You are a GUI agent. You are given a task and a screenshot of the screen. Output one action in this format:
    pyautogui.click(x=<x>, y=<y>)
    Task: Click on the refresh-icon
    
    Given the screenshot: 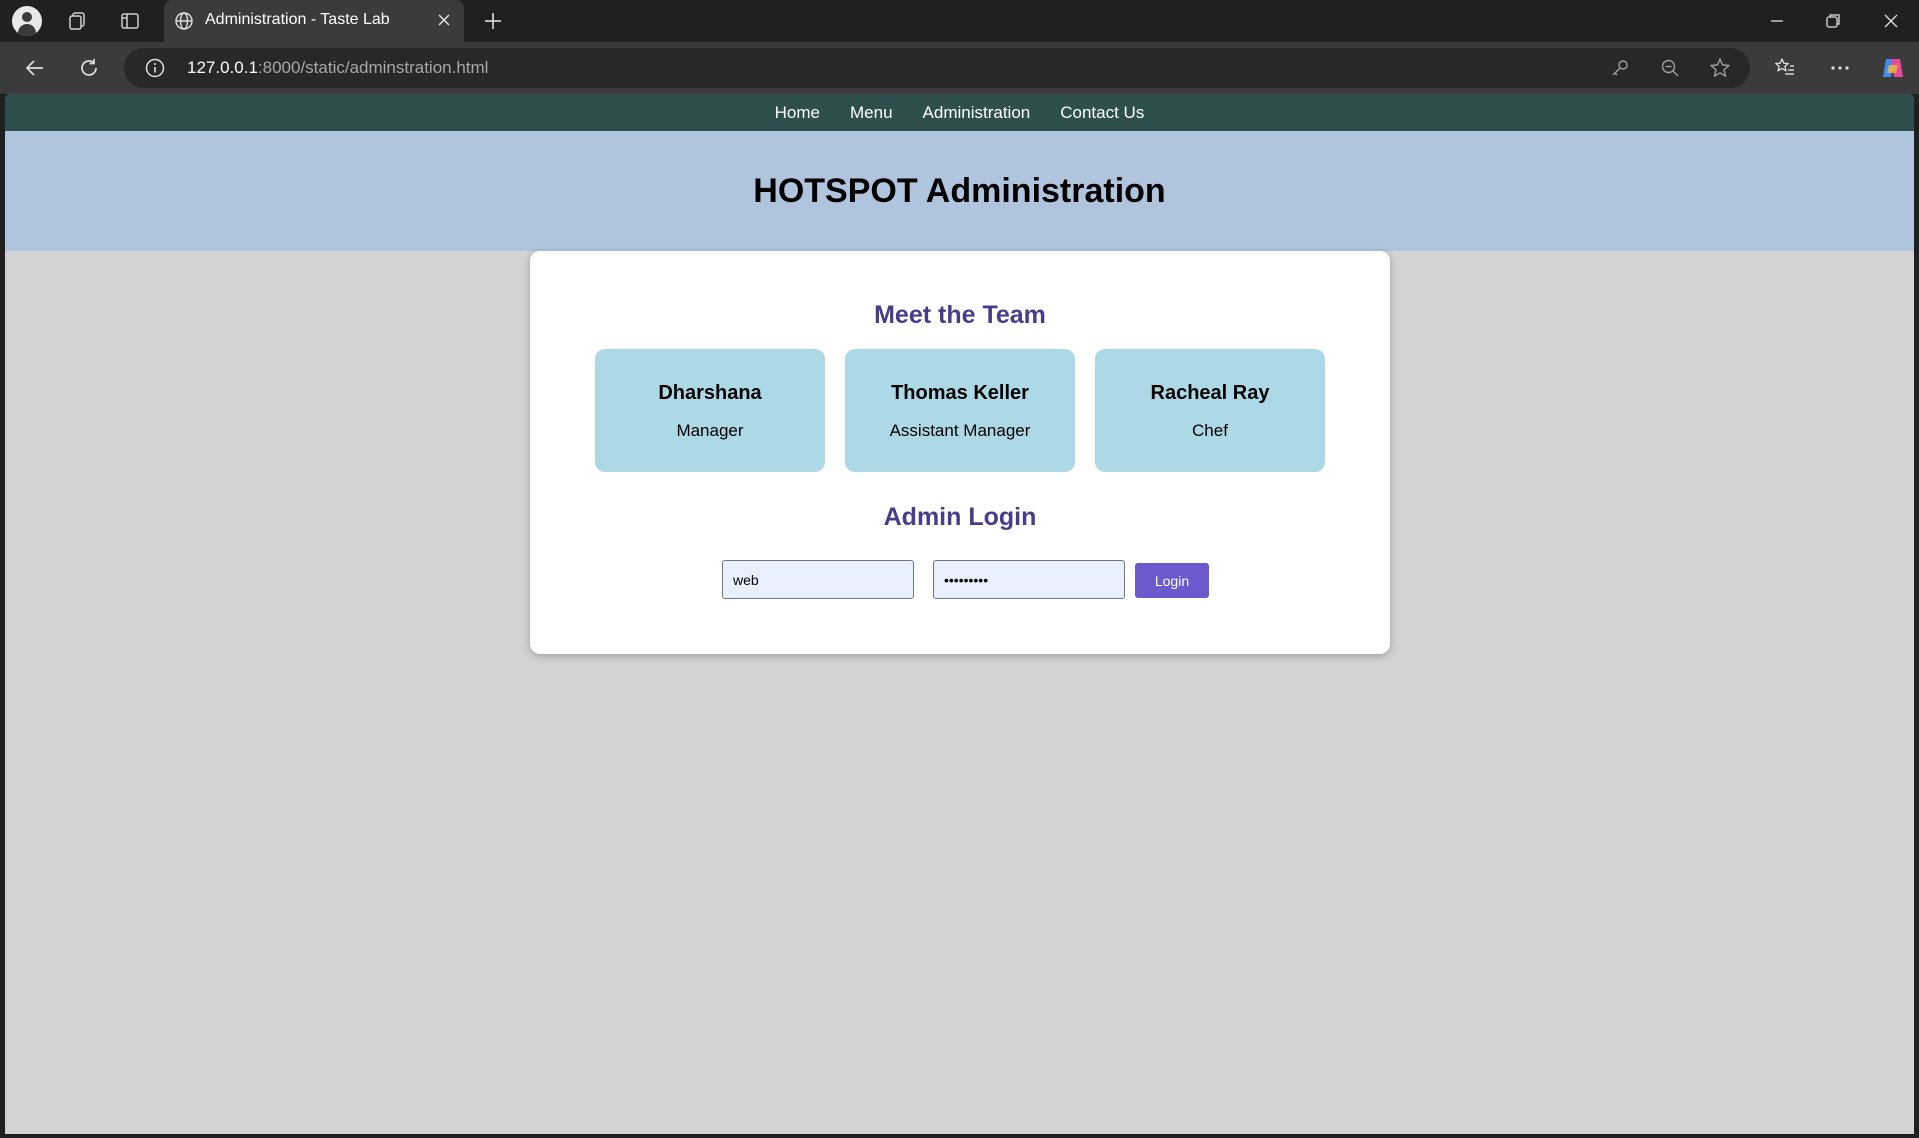 What is the action you would take?
    pyautogui.click(x=89, y=68)
    